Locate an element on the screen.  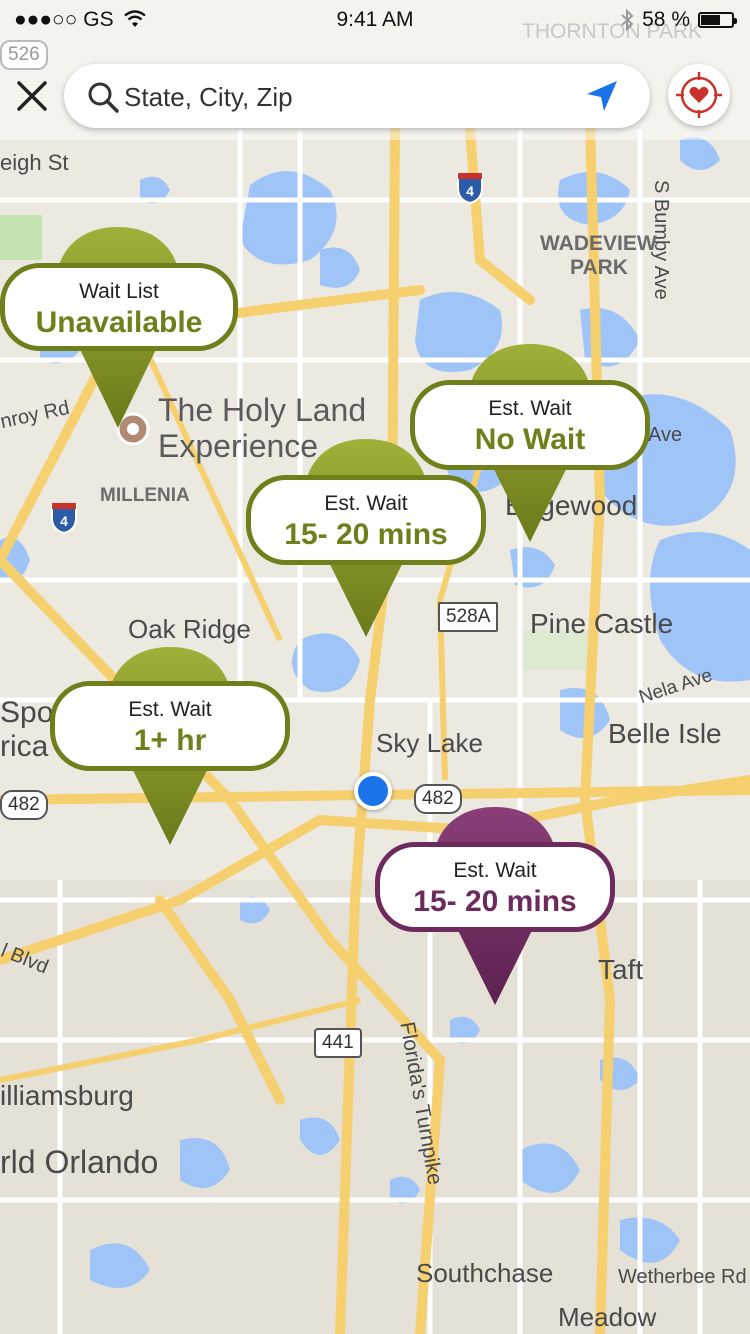
clinic-pin-15-20-mins-selected: Est. Wait 15- 20 mins is located at coordinates (495, 906).